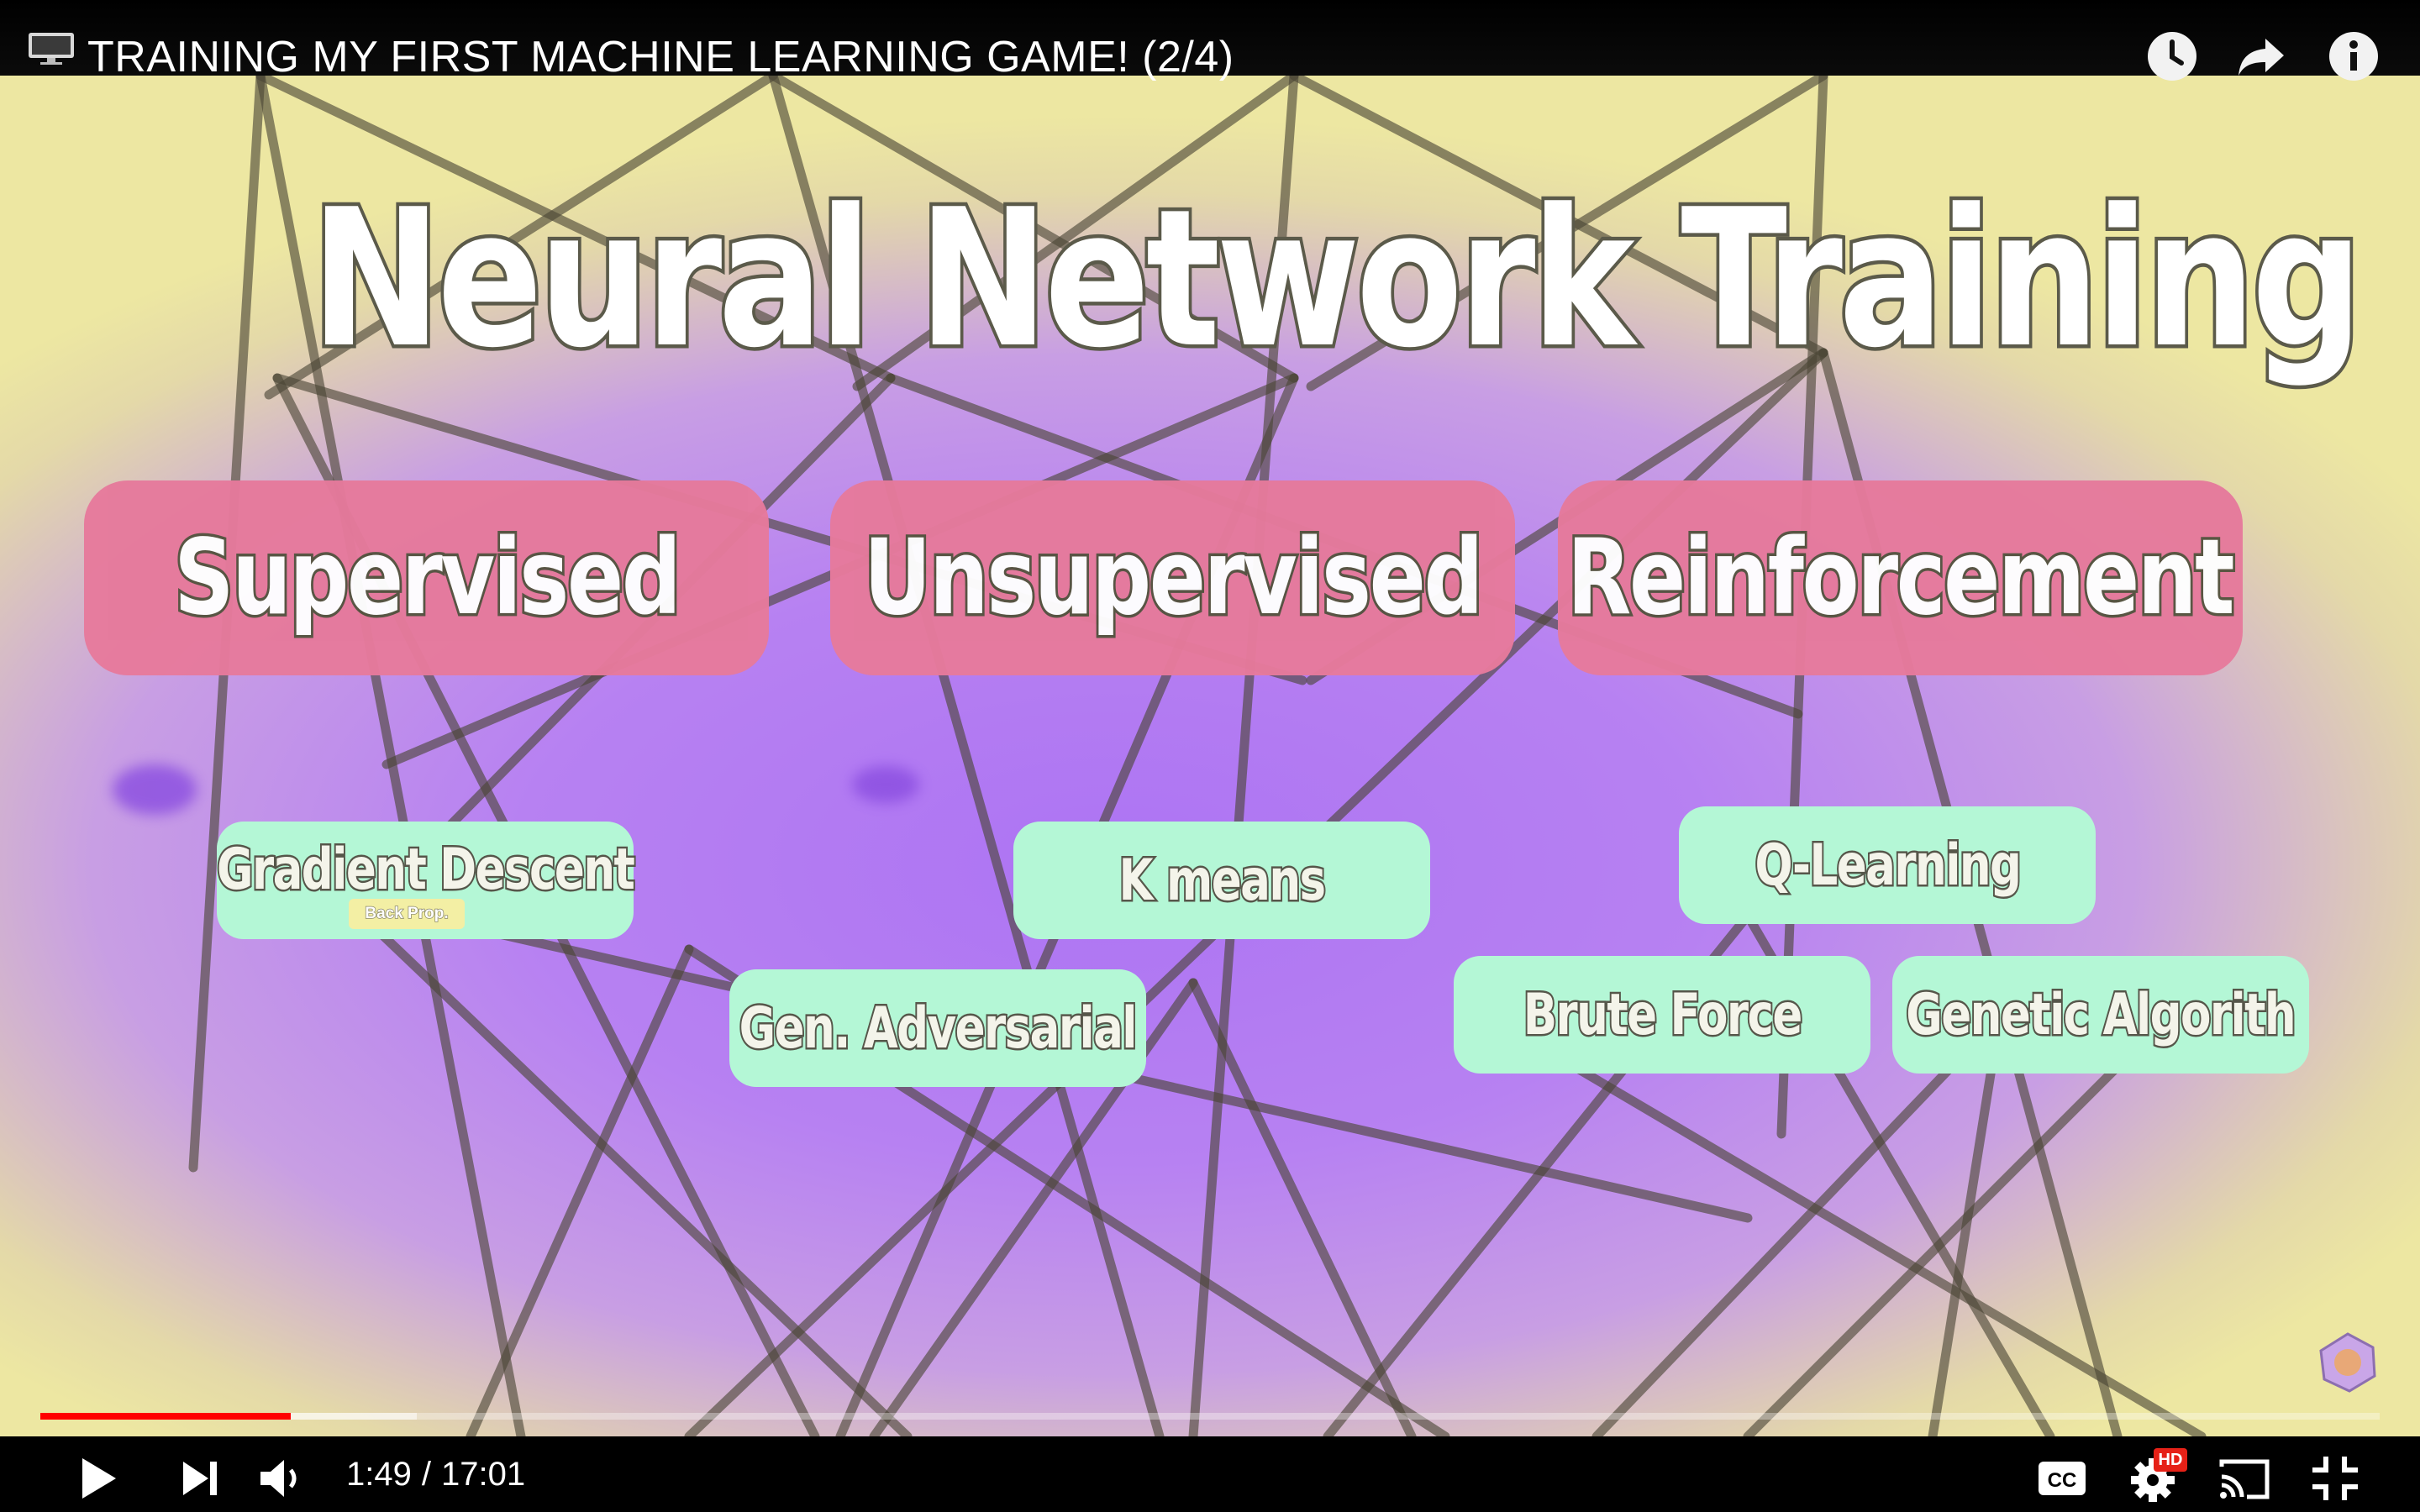 This screenshot has height=1512, width=2420. I want to click on hd-badge: HD, so click(2170, 1460).